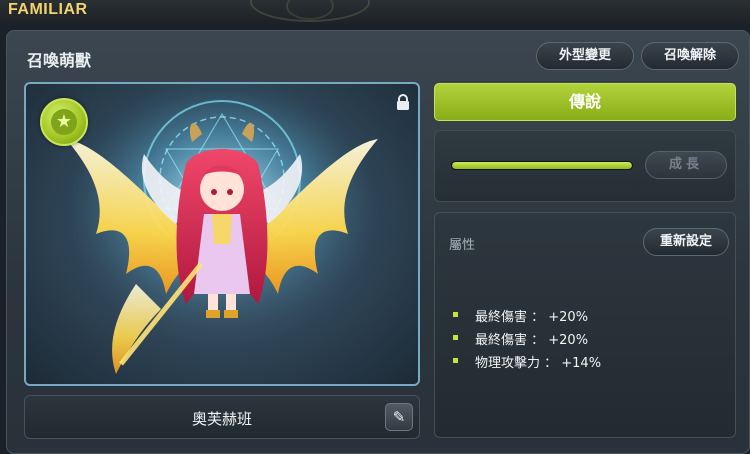 Image resolution: width=750 pixels, height=454 pixels. I want to click on familiar-name: 奧芙赫班, so click(221, 419).